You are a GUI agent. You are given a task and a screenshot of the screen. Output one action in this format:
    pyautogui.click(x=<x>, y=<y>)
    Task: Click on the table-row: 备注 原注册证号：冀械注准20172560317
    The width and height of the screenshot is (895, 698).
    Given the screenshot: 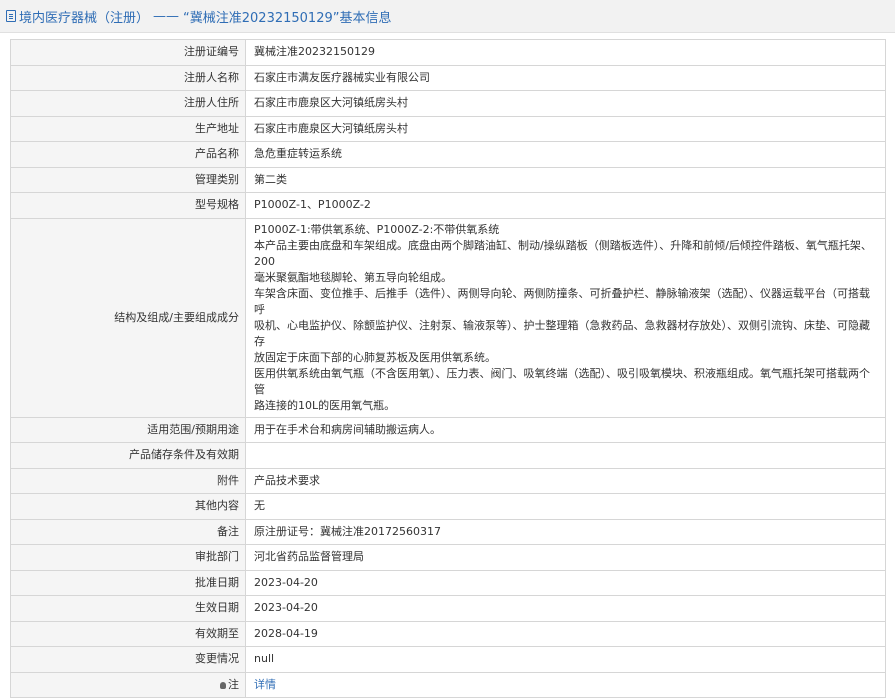 What is the action you would take?
    pyautogui.click(x=448, y=531)
    